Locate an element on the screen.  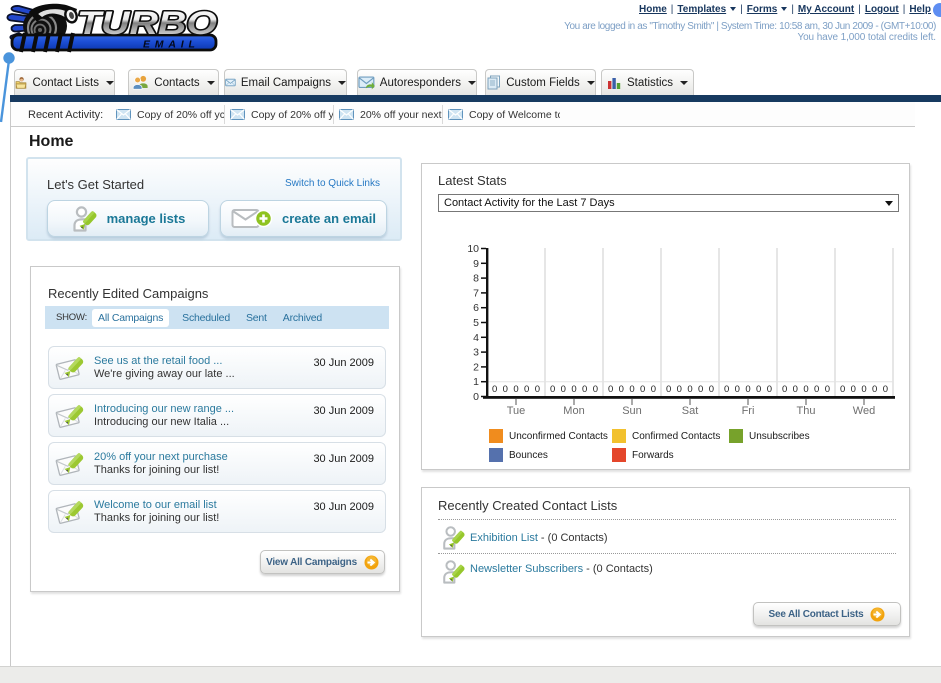
svg-text: 8 is located at coordinates (476, 279).